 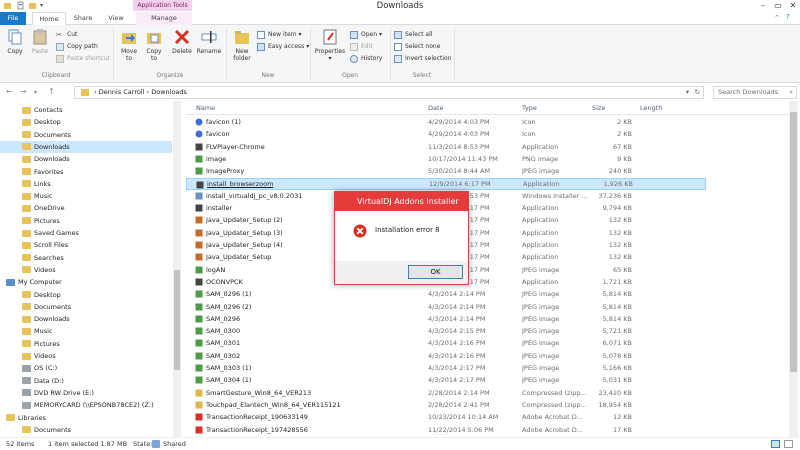 I want to click on close-icon: ✕, so click(x=793, y=5).